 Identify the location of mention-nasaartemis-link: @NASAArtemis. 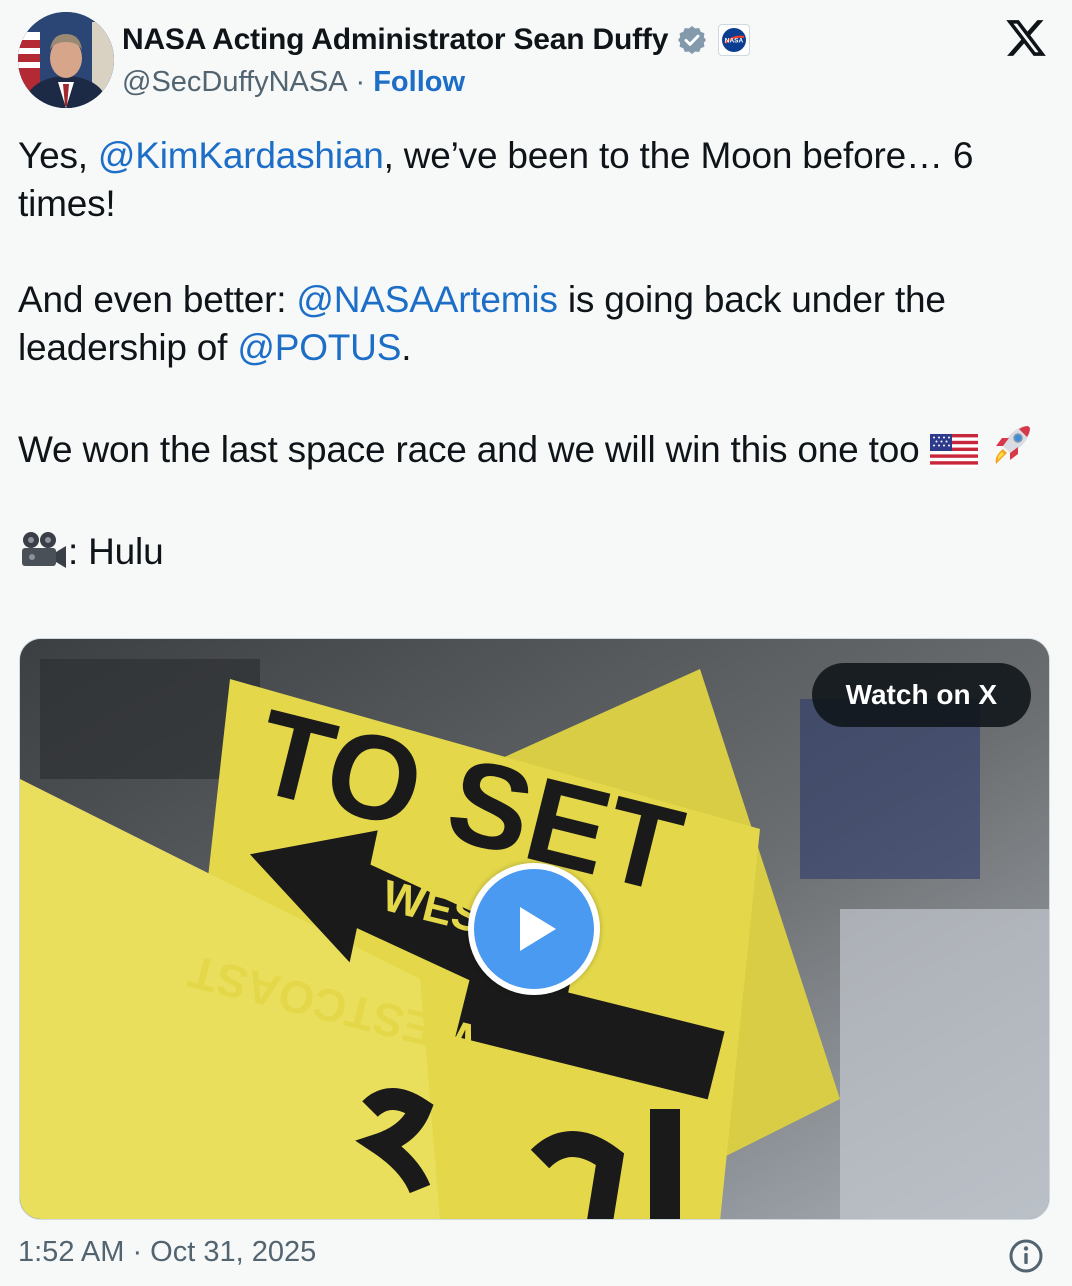
(427, 299).